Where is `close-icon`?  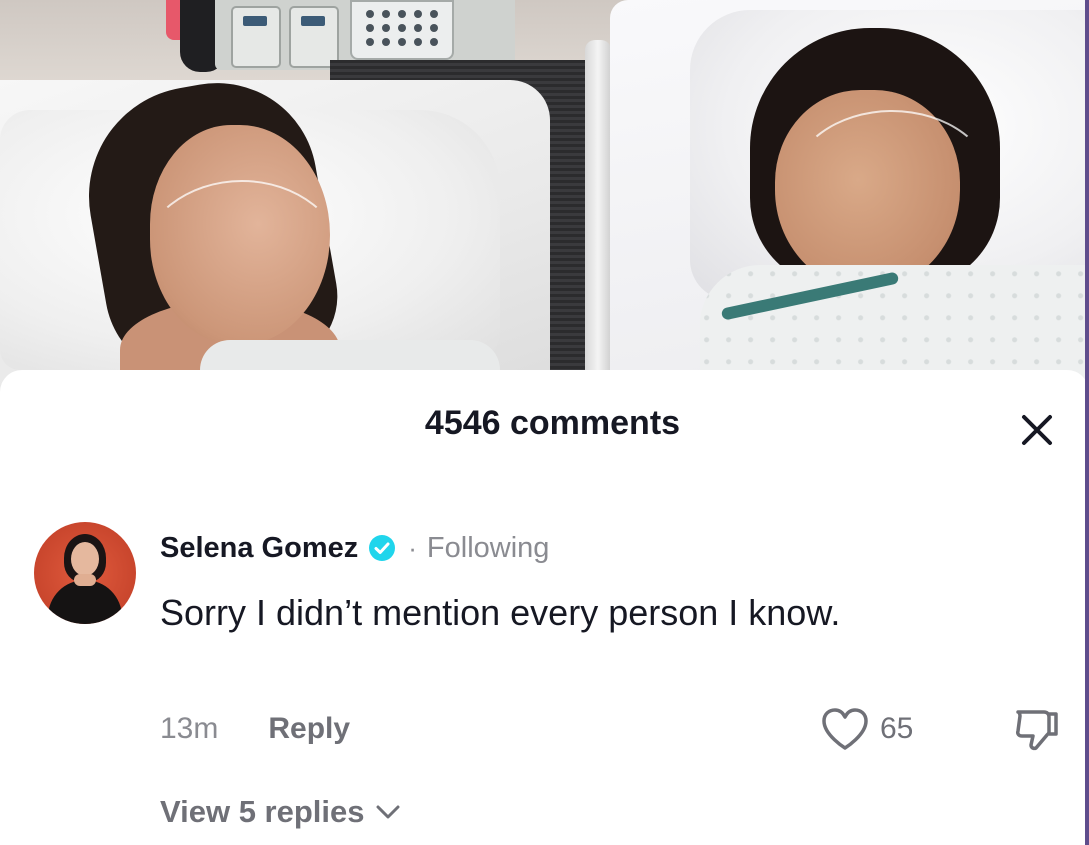
close-icon is located at coordinates (1037, 430).